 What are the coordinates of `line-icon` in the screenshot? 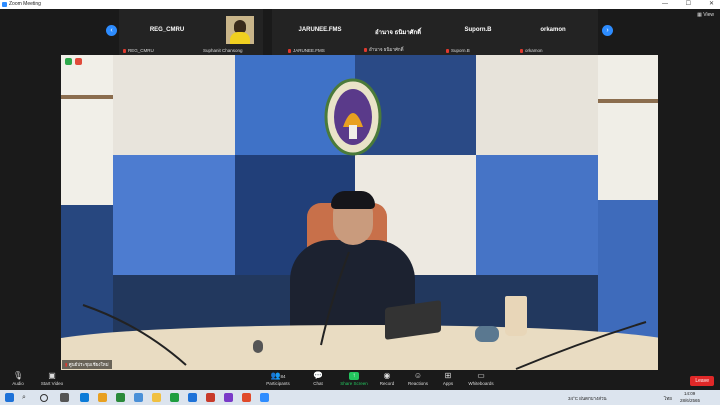 It's located at (174, 397).